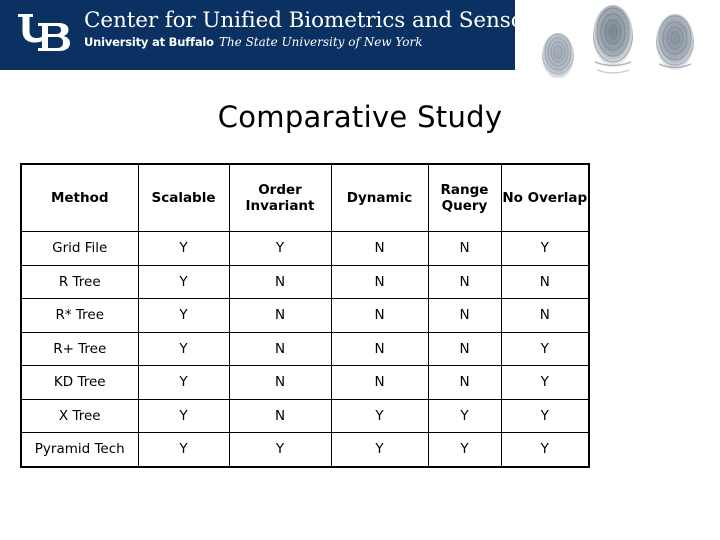  Describe the element at coordinates (149, 42) in the screenshot. I see `university-name: University at Buffalo` at that location.